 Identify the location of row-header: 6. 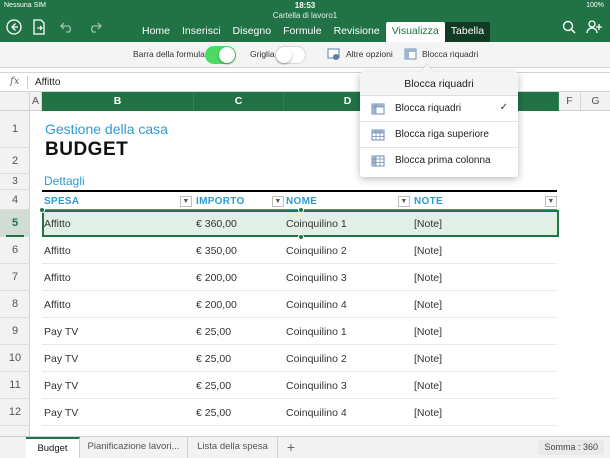
(15, 250).